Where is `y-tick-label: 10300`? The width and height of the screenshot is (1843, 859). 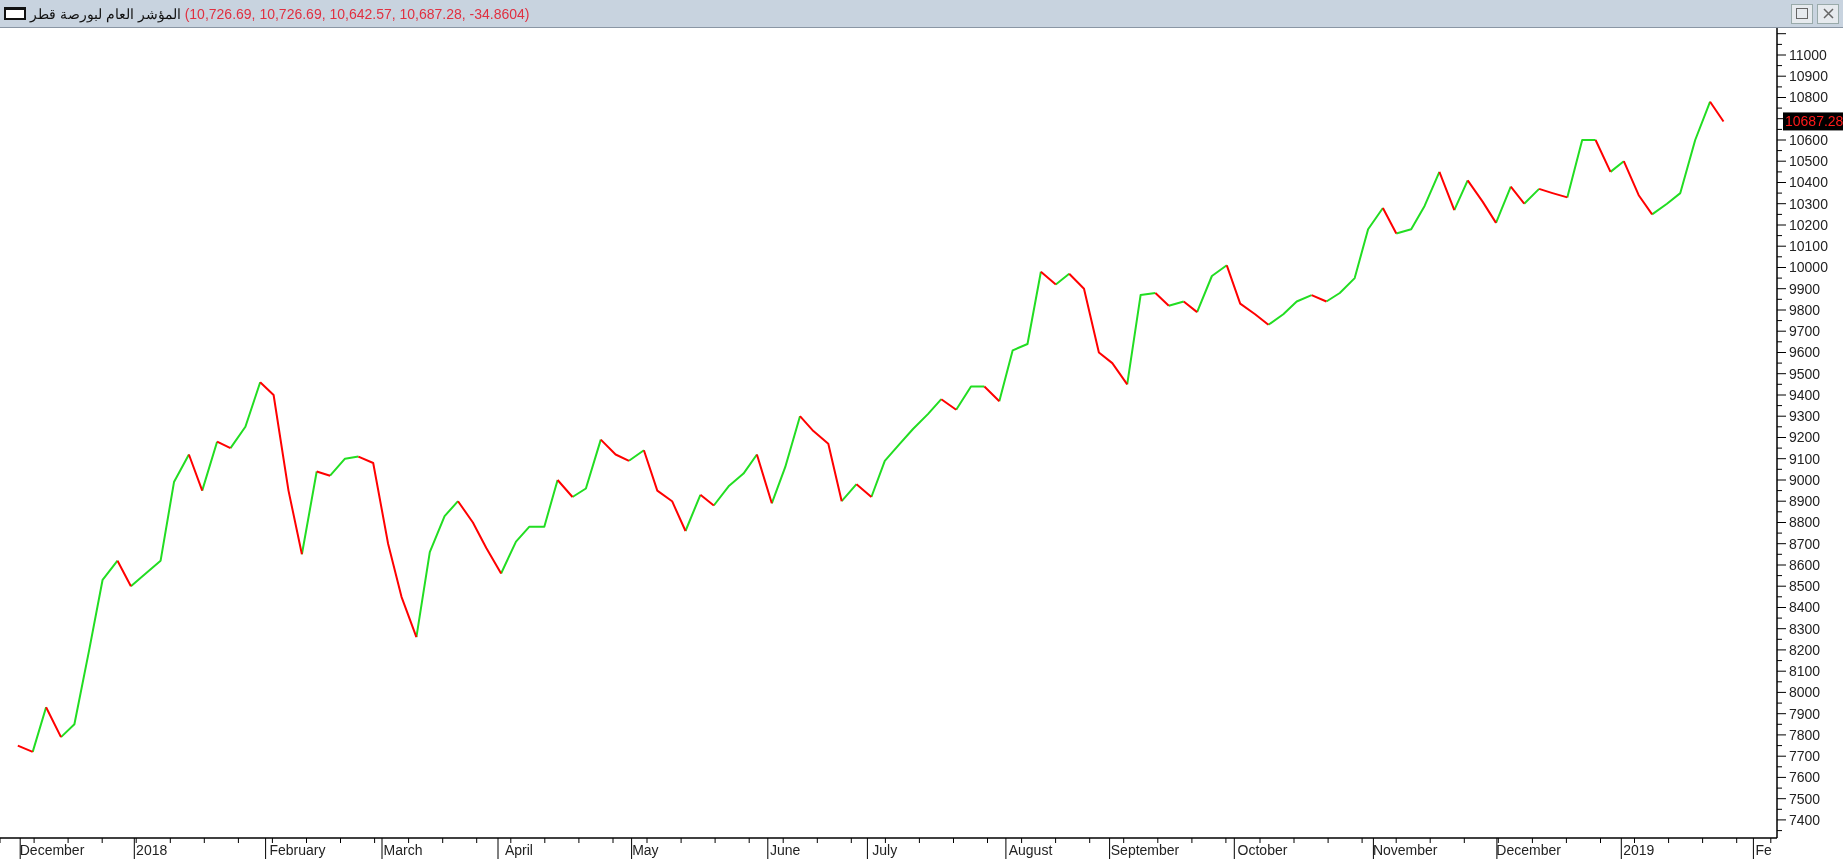
y-tick-label: 10300 is located at coordinates (1808, 203).